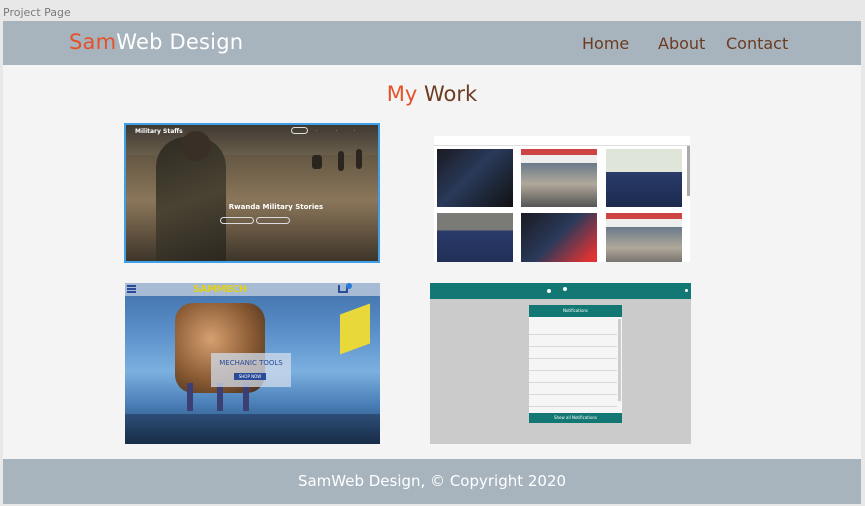  What do you see at coordinates (299, 130) in the screenshot?
I see `thumbnail-nav-pill` at bounding box center [299, 130].